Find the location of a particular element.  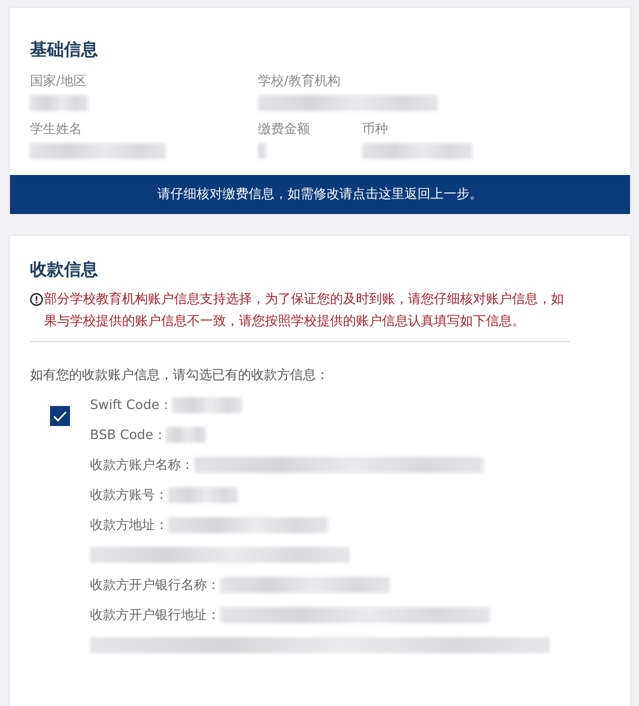

section-title: 基础信息 is located at coordinates (64, 50).